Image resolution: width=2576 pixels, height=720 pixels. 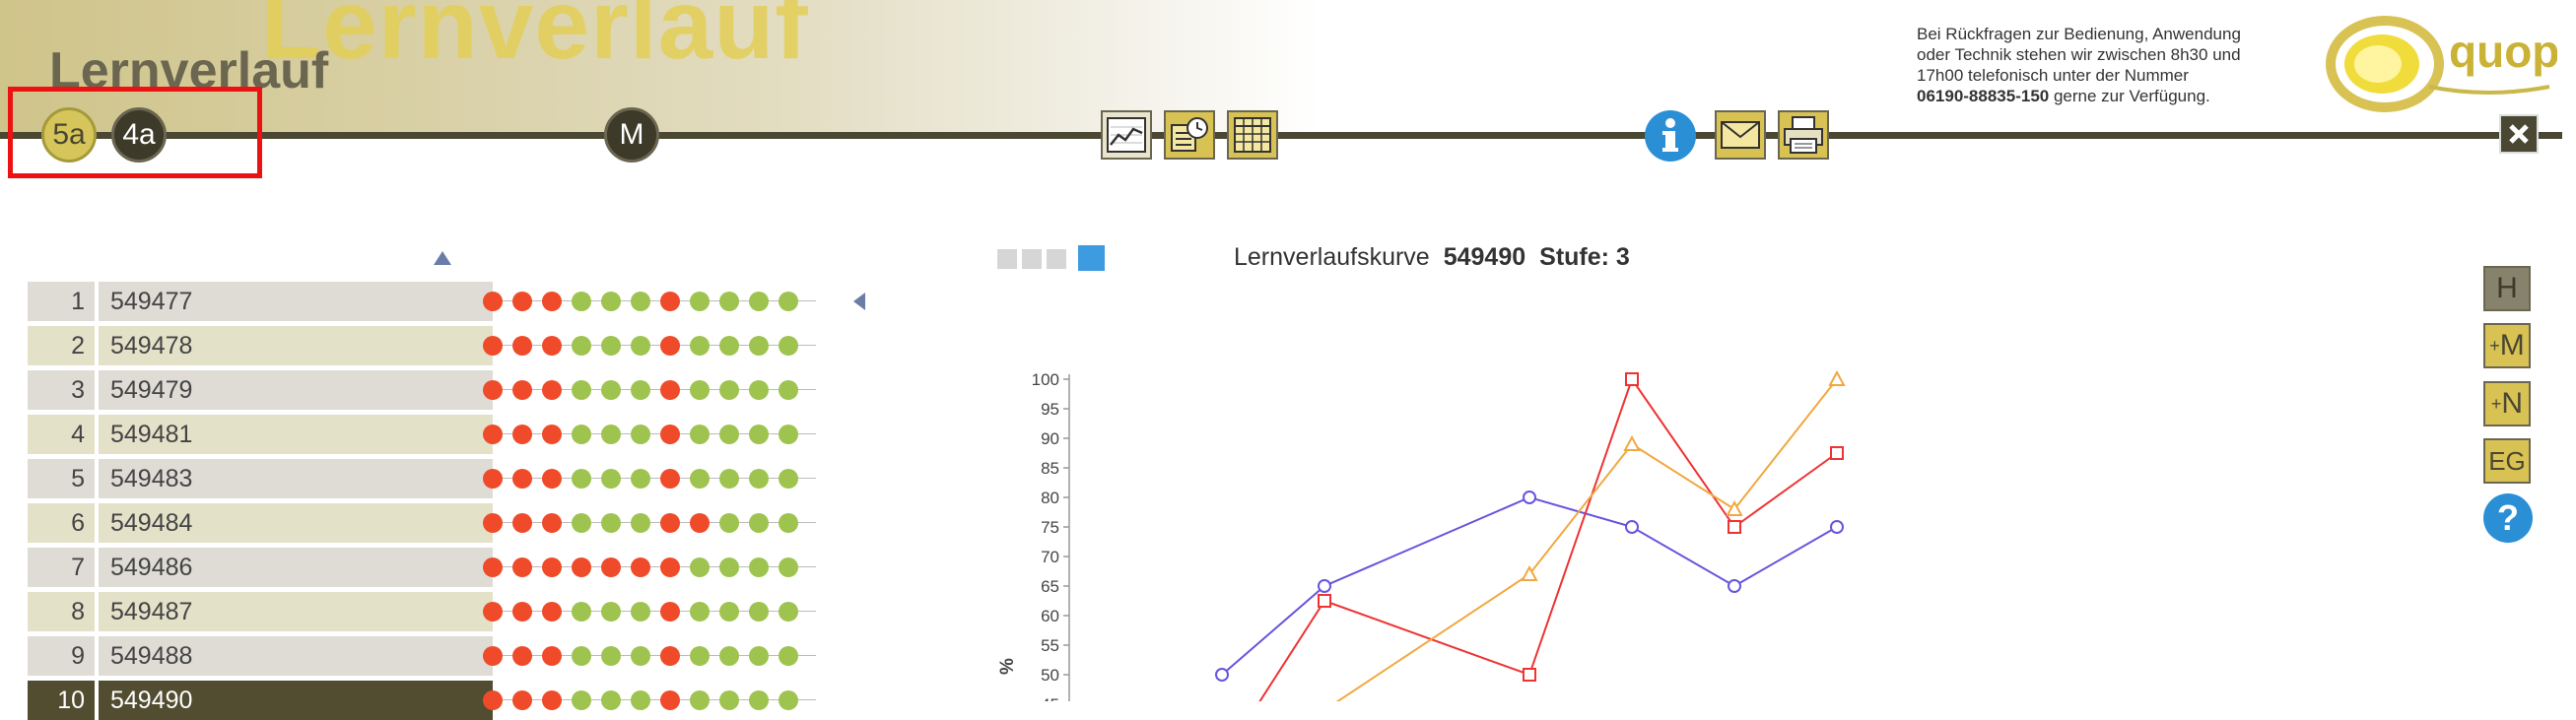 What do you see at coordinates (1050, 698) in the screenshot?
I see `y-tick-label: 45` at bounding box center [1050, 698].